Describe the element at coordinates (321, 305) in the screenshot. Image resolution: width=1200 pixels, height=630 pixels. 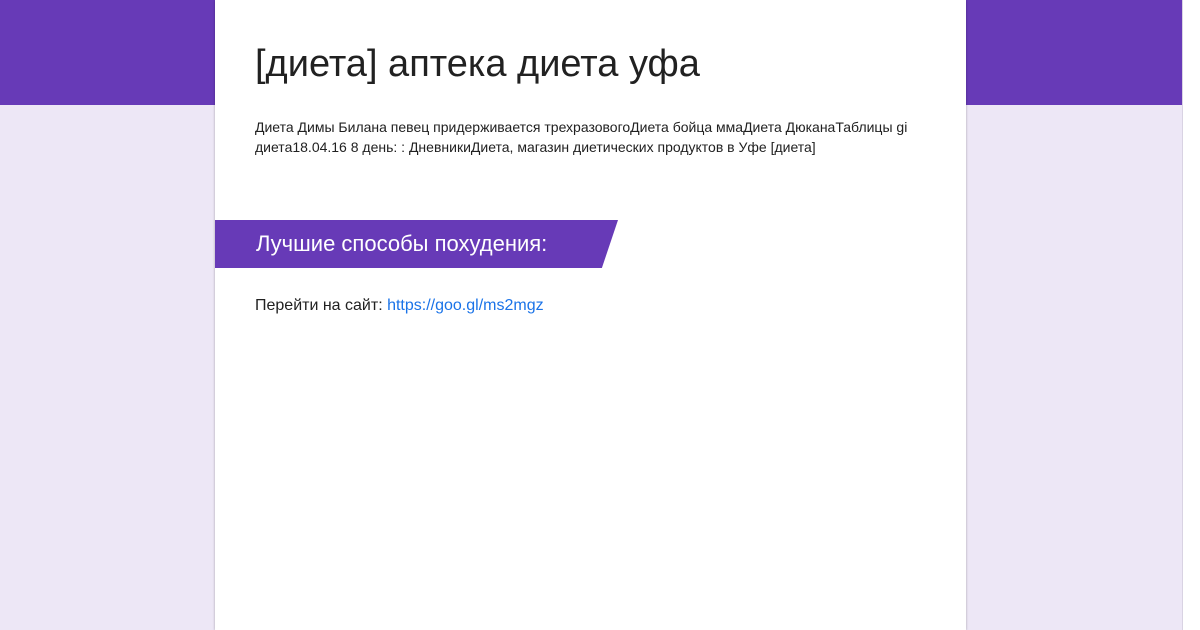
I see `section-description-prefix: Перейти на сайт:` at that location.